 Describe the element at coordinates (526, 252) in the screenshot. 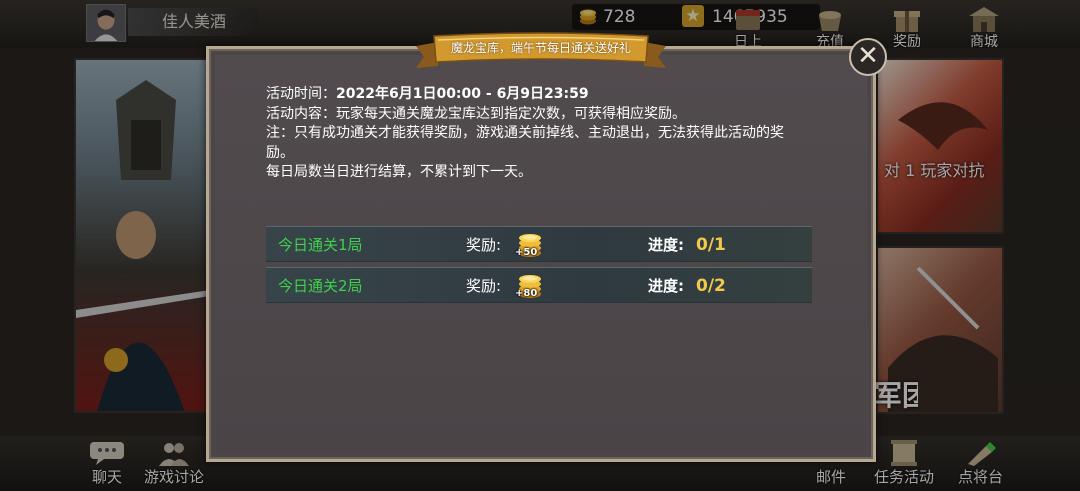

I see `reward-amount: +50` at that location.